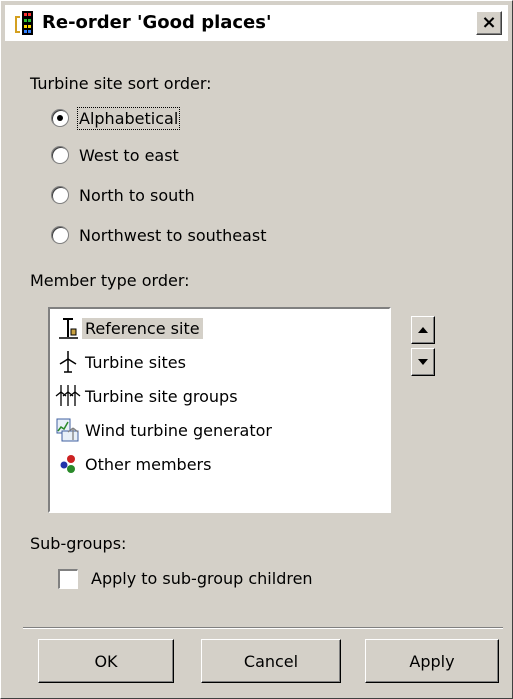  Describe the element at coordinates (129, 155) in the screenshot. I see `radio-label: West to east` at that location.